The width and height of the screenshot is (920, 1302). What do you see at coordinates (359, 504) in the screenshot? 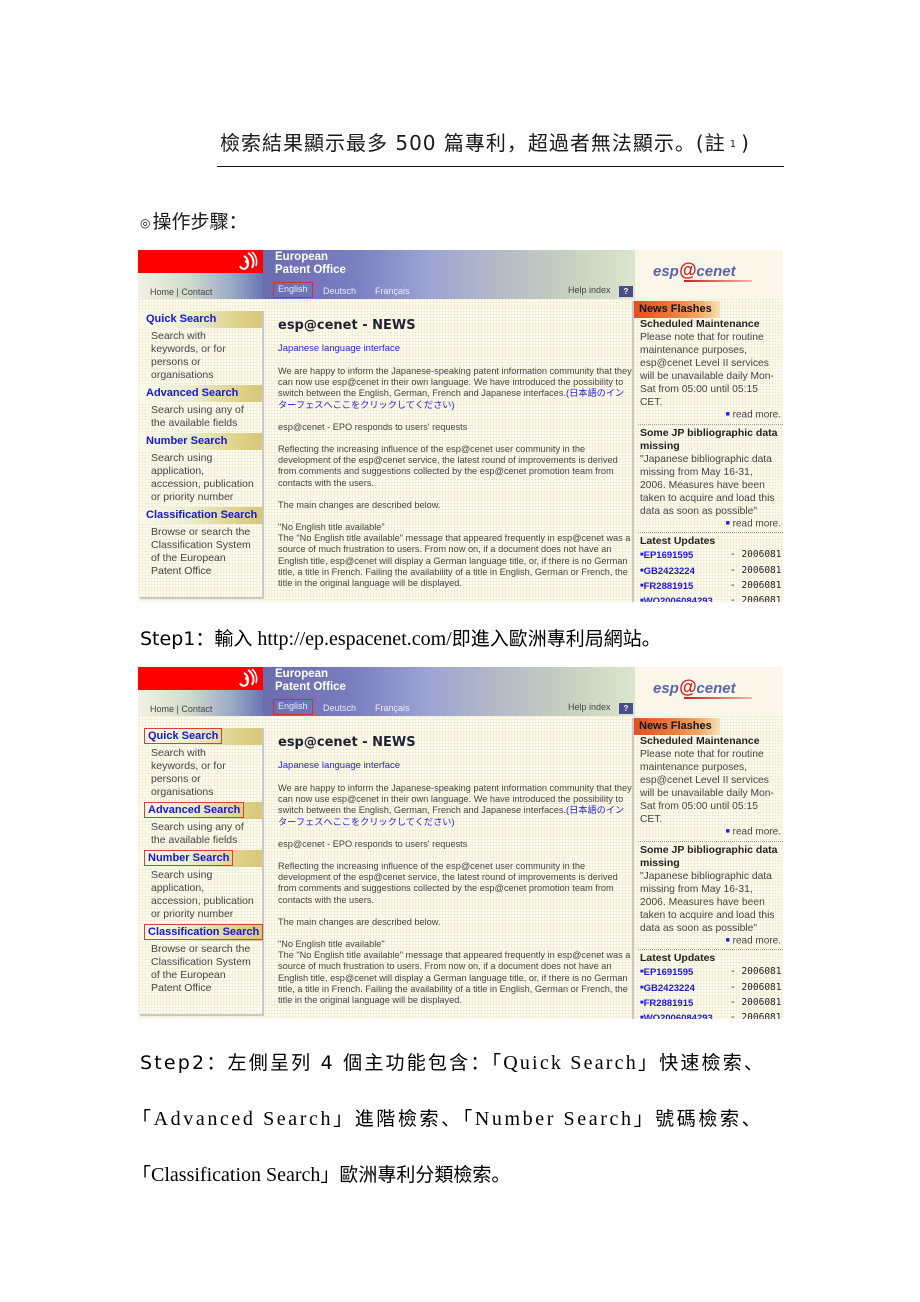
I see `changes-text: The main changes are described below.` at bounding box center [359, 504].